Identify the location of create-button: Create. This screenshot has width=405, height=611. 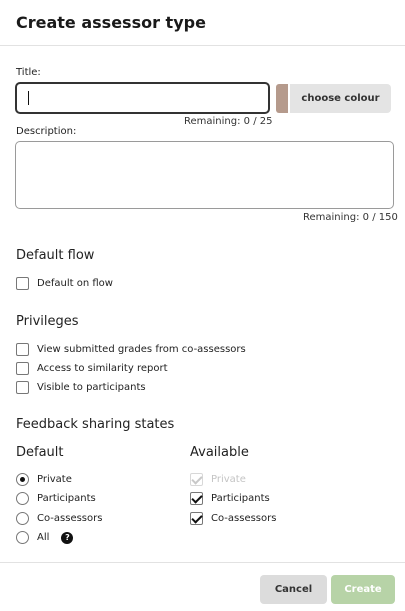
(363, 589).